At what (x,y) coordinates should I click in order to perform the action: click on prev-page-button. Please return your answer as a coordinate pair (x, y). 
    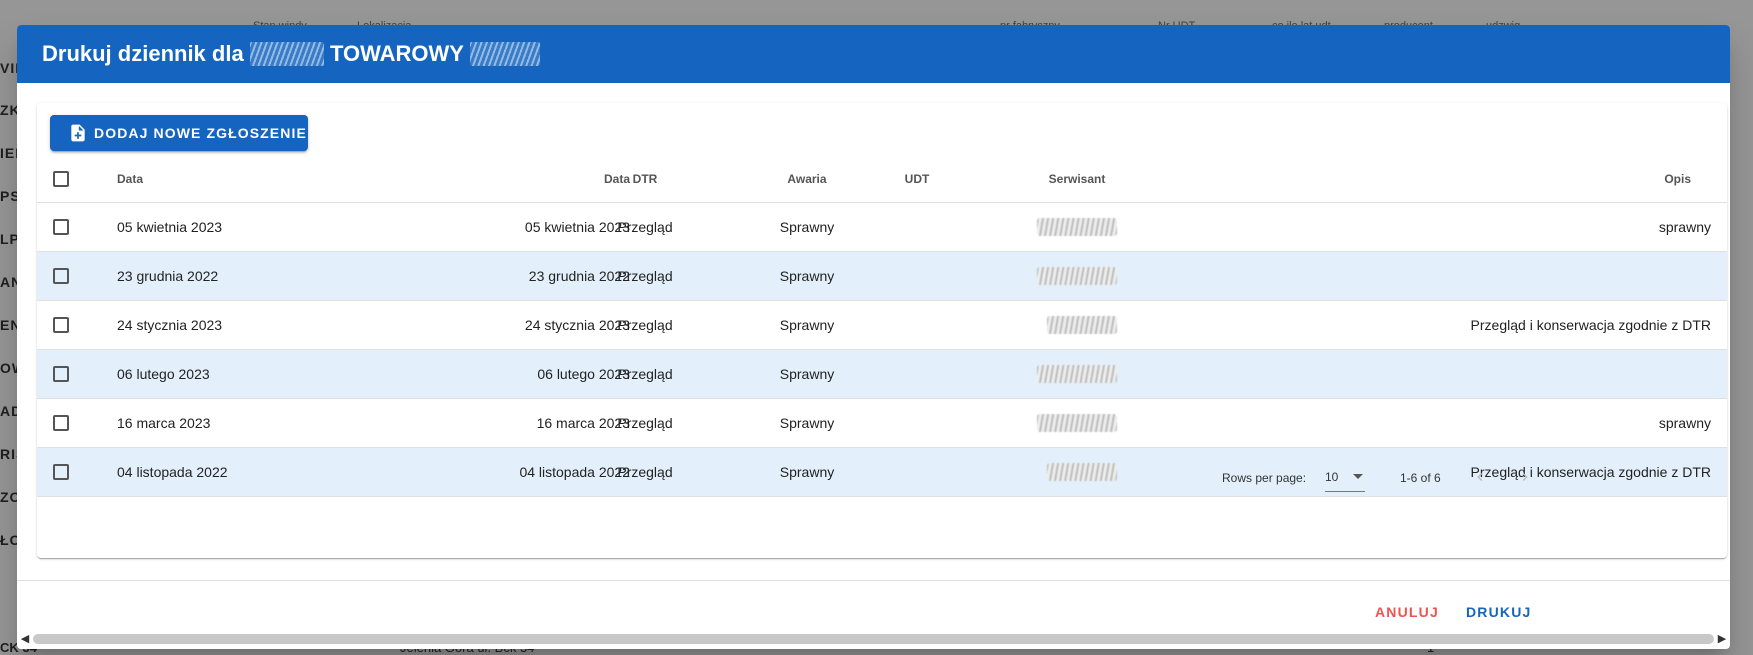
    Looking at the image, I should click on (1480, 477).